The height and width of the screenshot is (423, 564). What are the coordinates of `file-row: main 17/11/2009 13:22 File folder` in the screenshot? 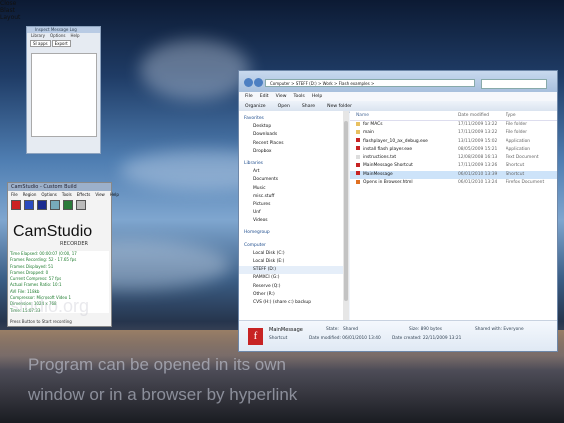 It's located at (453, 133).